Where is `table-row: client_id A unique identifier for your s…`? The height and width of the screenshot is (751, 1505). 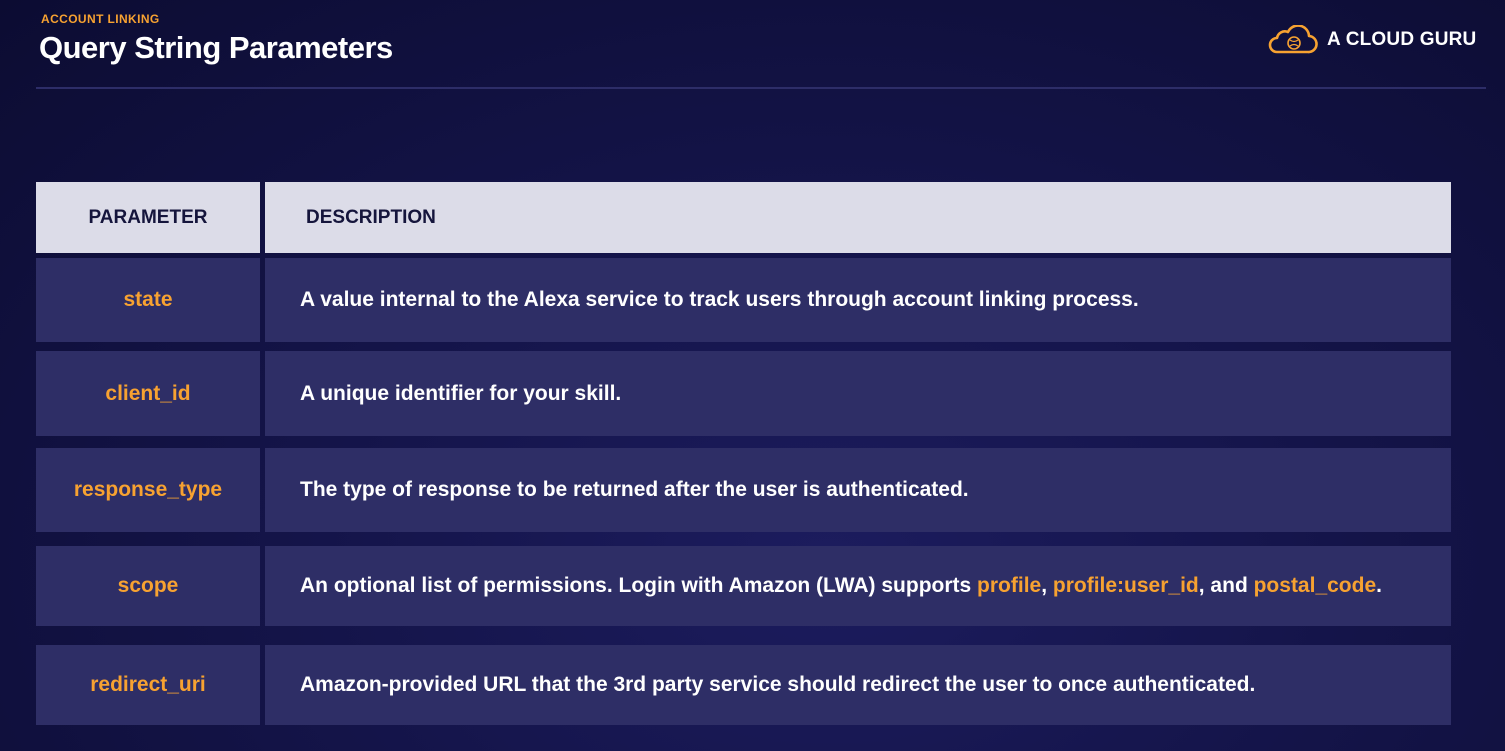 table-row: client_id A unique identifier for your s… is located at coordinates (743, 393).